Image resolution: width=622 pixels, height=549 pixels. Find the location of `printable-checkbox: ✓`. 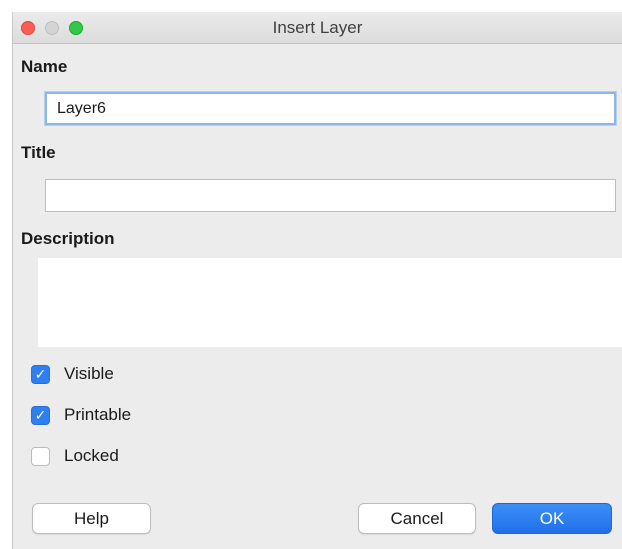

printable-checkbox: ✓ is located at coordinates (40, 415).